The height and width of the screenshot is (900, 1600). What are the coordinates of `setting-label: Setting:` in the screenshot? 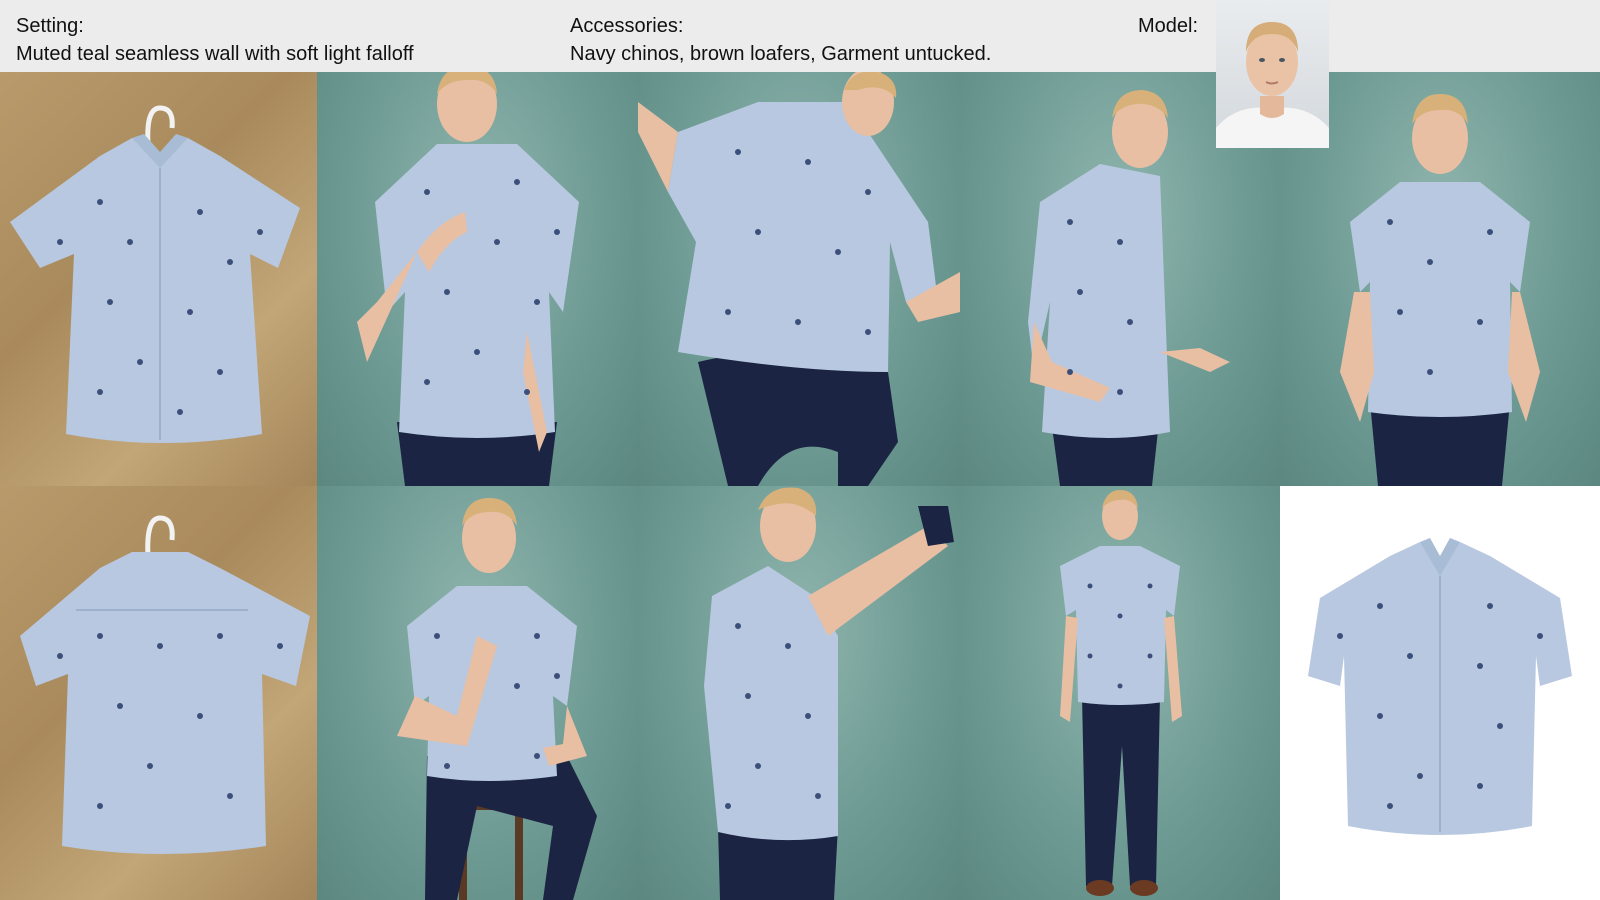 It's located at (50, 26).